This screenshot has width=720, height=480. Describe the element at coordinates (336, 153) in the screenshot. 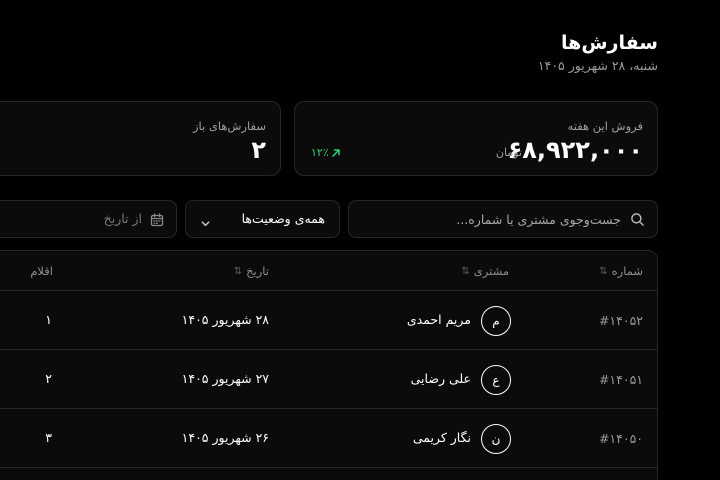

I see `arrow-up-right-icon` at that location.